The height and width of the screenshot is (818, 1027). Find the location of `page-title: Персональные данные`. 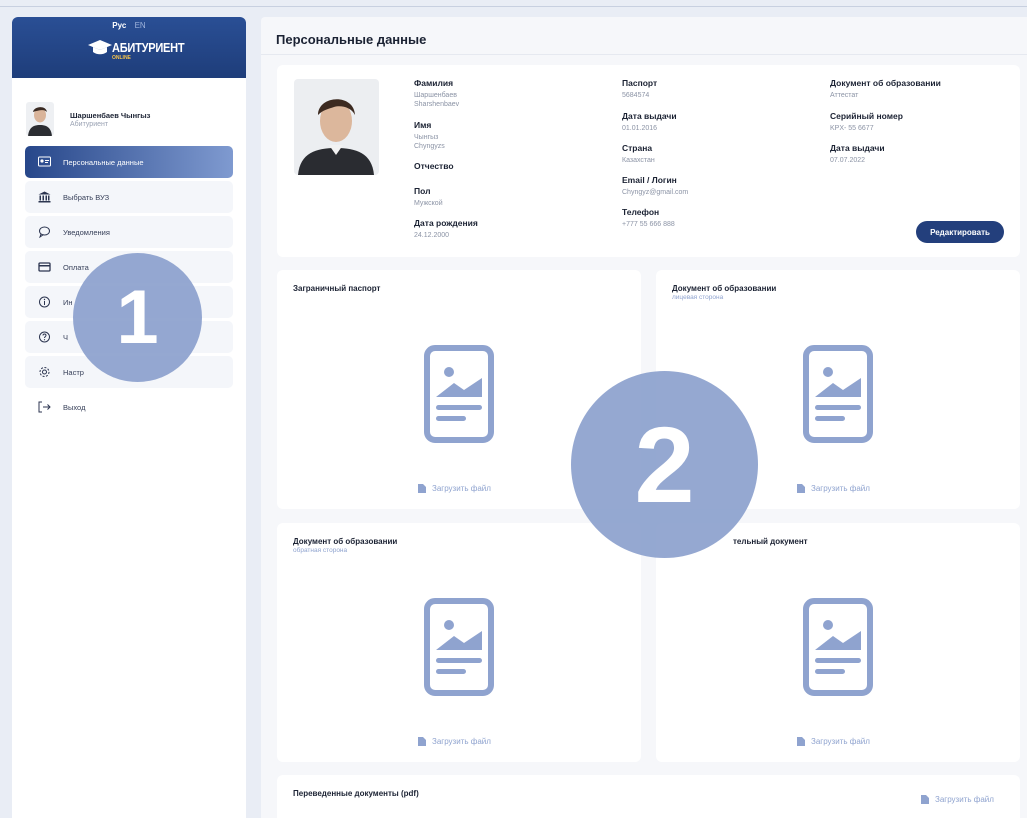

page-title: Персональные данные is located at coordinates (351, 39).